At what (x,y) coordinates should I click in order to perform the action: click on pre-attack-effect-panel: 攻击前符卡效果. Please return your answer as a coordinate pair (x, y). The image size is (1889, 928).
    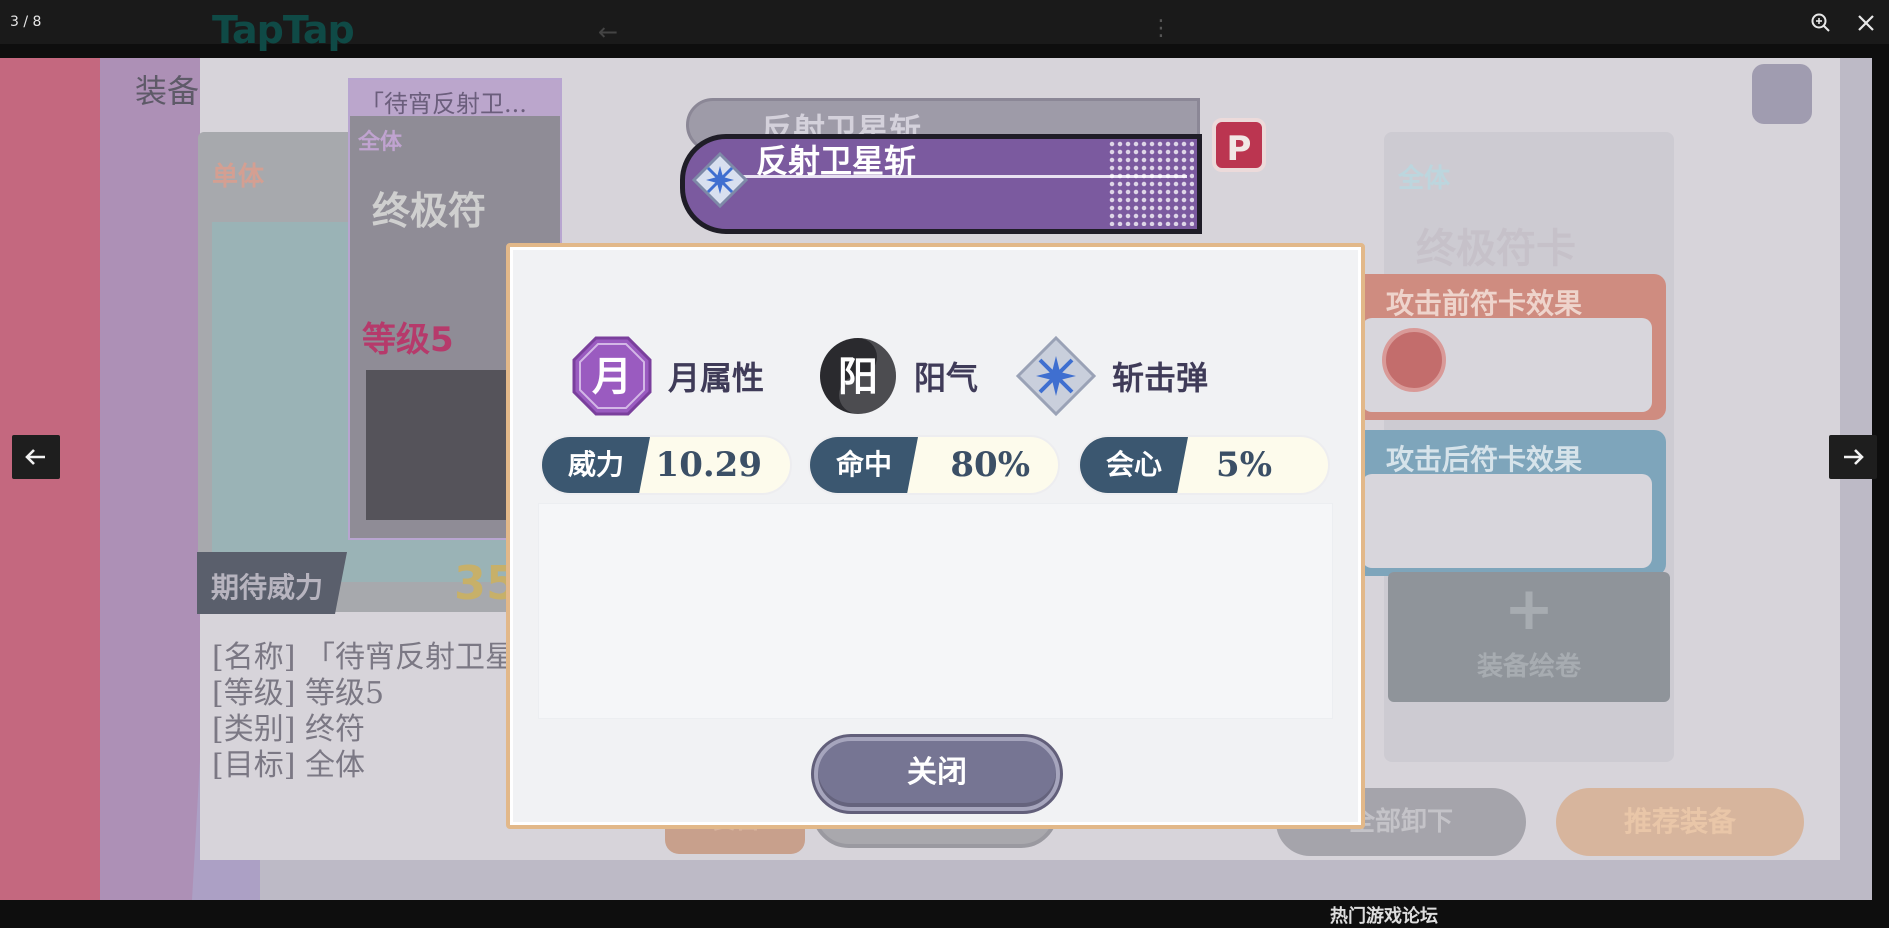
    Looking at the image, I should click on (1508, 347).